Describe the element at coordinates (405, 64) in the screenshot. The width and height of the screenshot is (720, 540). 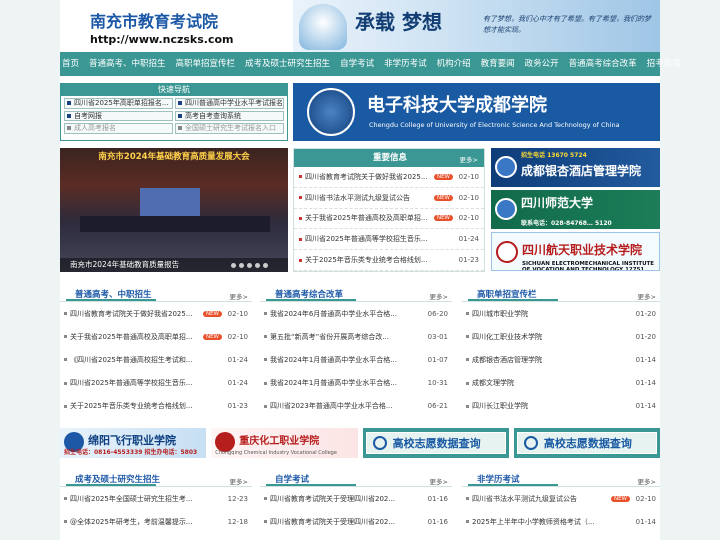
I see `nav-feixueli: 非学历考试` at that location.